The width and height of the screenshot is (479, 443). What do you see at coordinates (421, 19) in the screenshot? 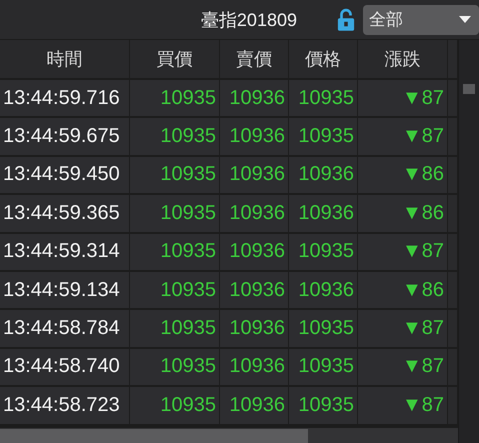
I see `filter-dropdown: 全部` at bounding box center [421, 19].